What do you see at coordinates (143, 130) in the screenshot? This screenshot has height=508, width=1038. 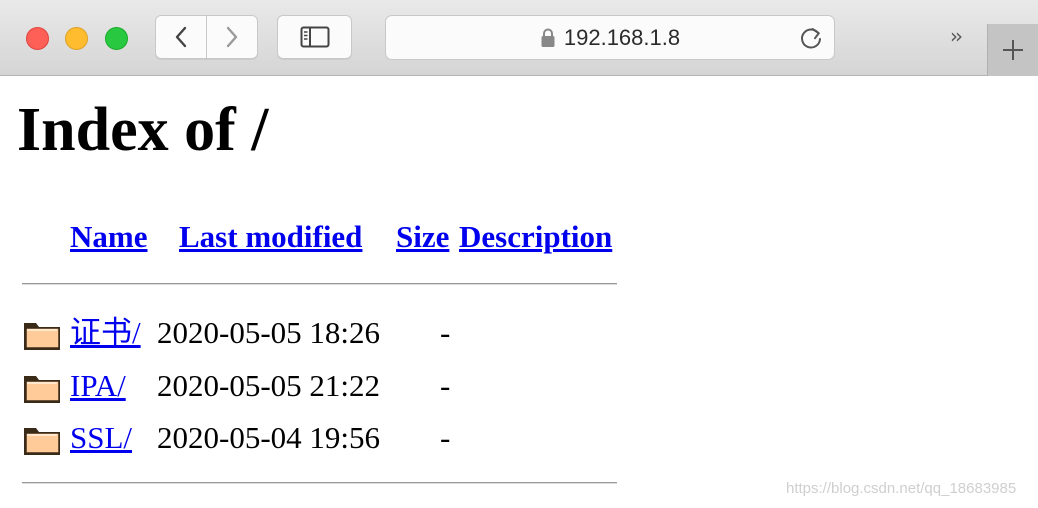 I see `page-title: Index of /` at bounding box center [143, 130].